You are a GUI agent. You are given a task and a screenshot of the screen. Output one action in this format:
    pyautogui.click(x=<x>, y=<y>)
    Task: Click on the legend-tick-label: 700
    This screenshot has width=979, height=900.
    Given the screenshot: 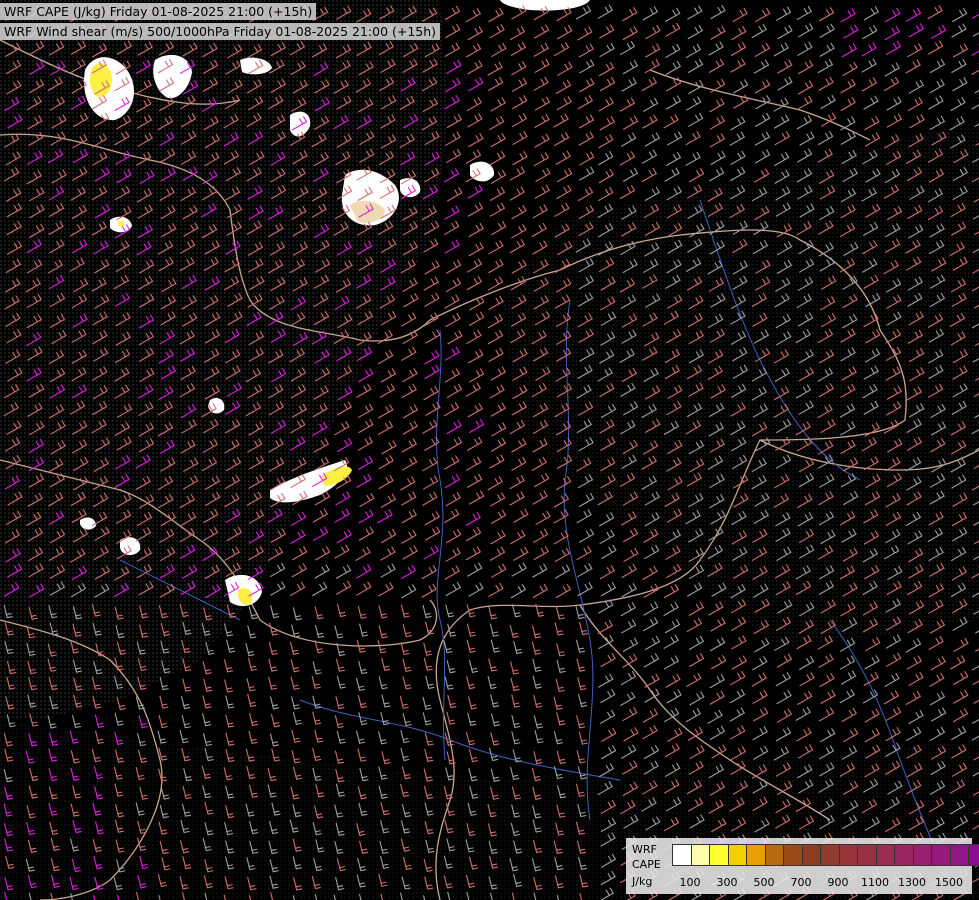 What is the action you would take?
    pyautogui.click(x=801, y=882)
    